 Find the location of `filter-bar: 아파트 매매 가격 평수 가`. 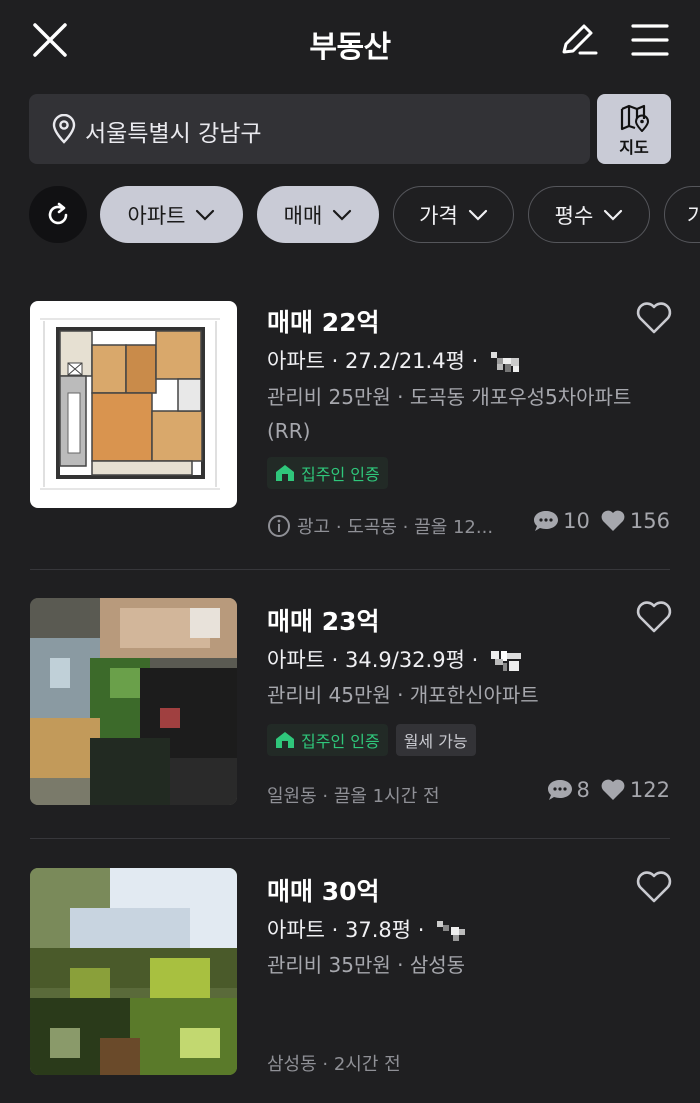

filter-bar: 아파트 매매 가격 평수 가 is located at coordinates (350, 215).